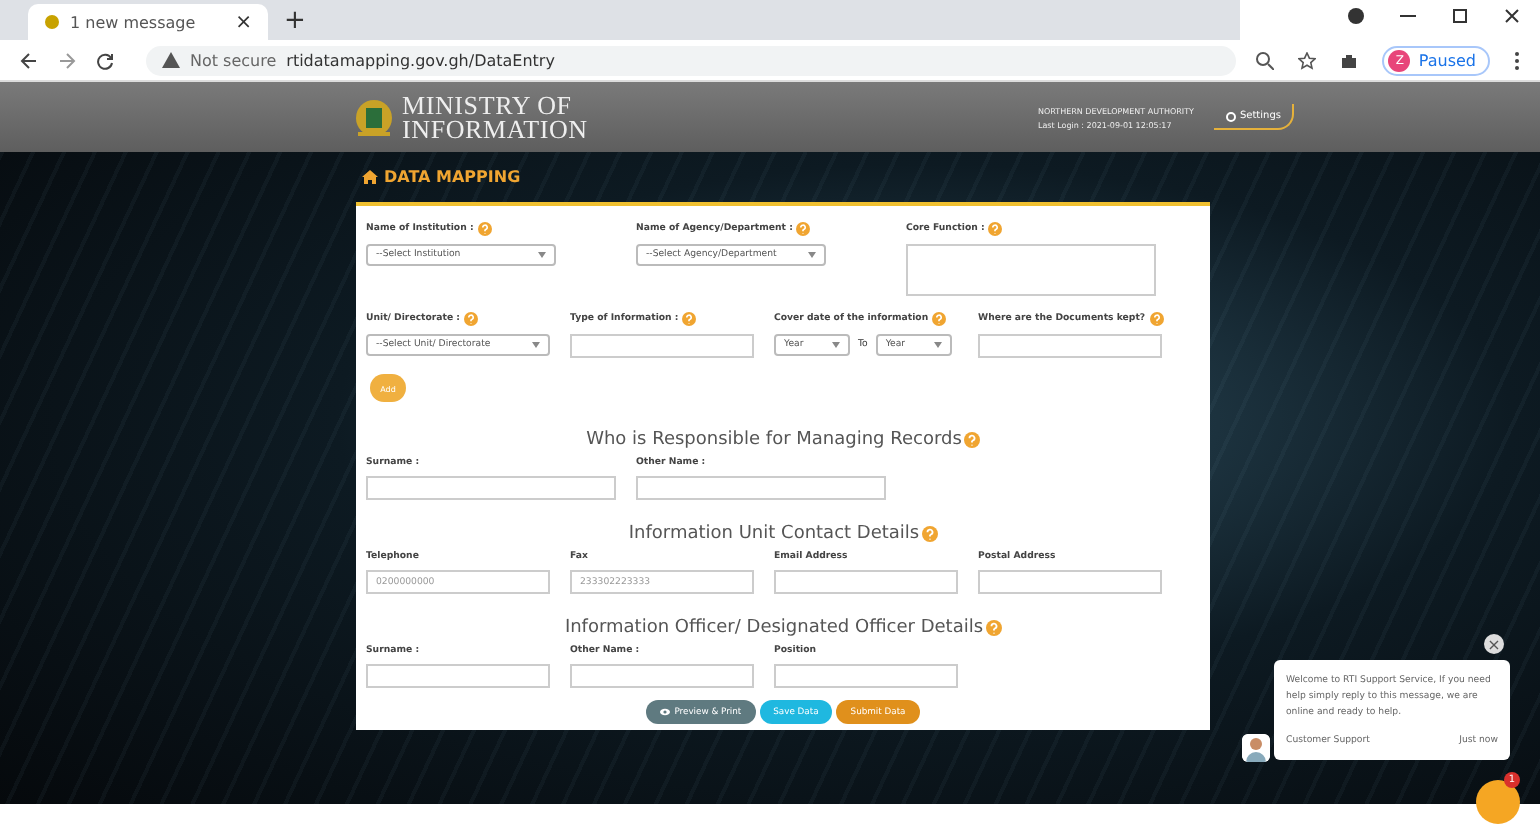 This screenshot has height=824, width=1540. What do you see at coordinates (1517, 60) in the screenshot?
I see `menu-icon` at bounding box center [1517, 60].